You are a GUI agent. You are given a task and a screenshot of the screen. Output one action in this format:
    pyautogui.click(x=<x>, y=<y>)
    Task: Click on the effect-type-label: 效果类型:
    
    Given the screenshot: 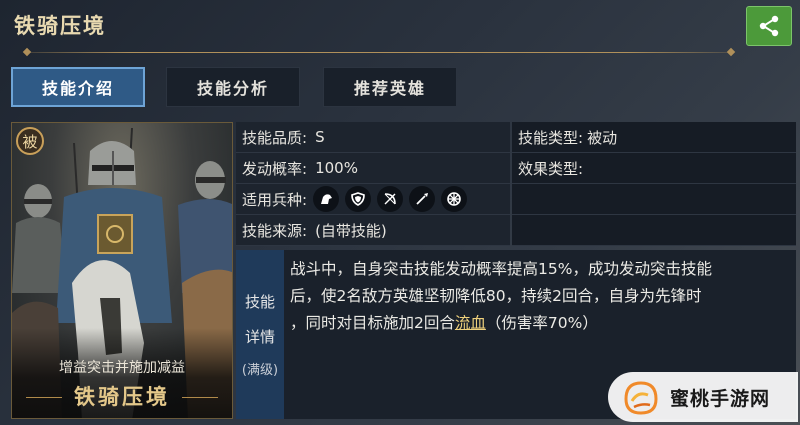 What is the action you would take?
    pyautogui.click(x=551, y=168)
    